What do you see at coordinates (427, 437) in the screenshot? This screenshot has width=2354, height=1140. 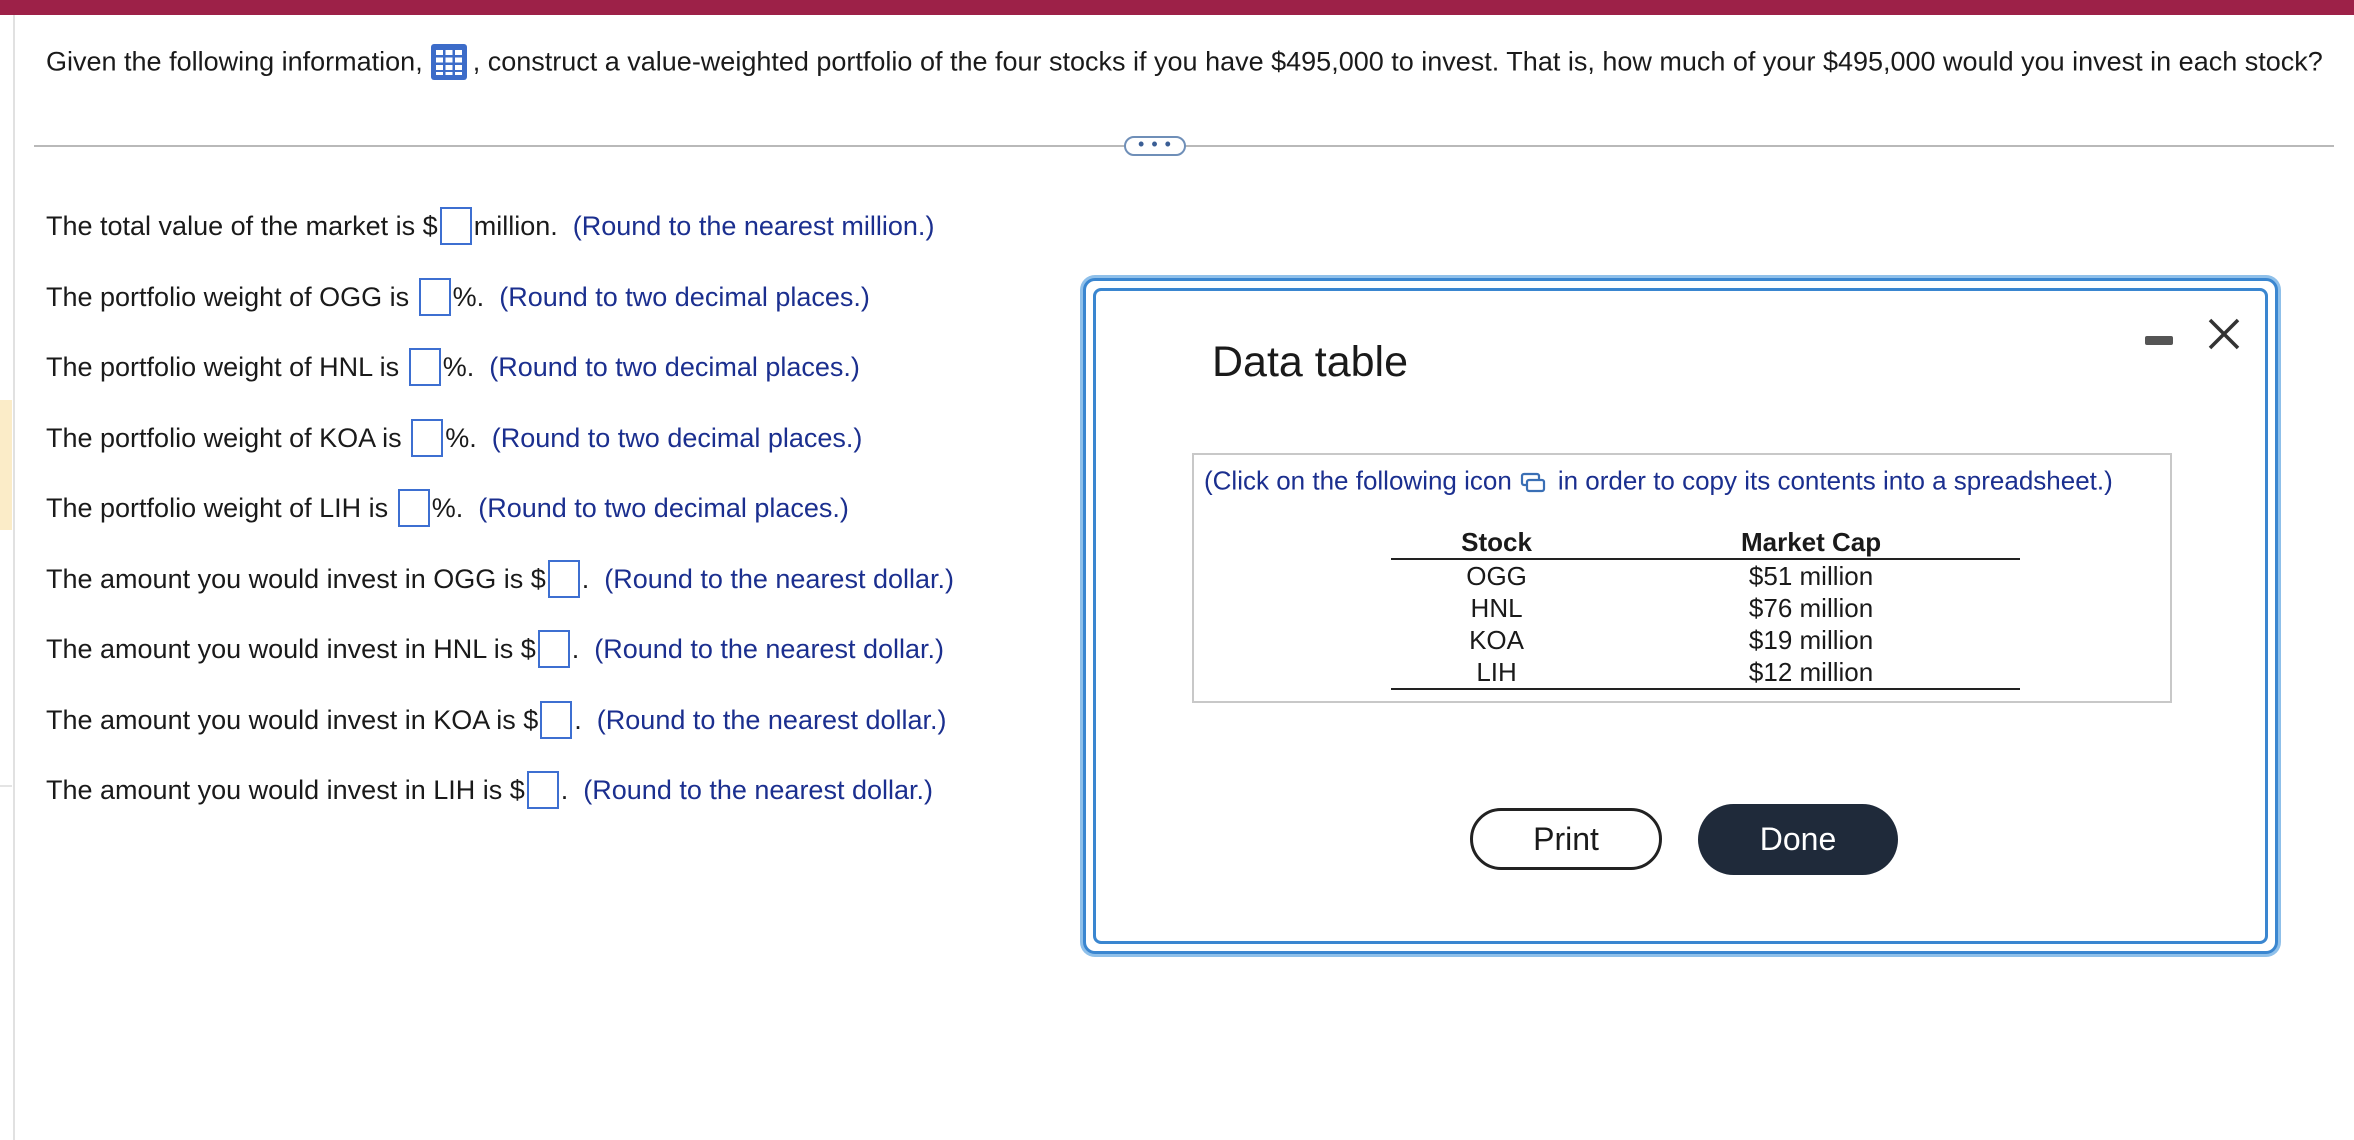 I see `weight-koa-input` at bounding box center [427, 437].